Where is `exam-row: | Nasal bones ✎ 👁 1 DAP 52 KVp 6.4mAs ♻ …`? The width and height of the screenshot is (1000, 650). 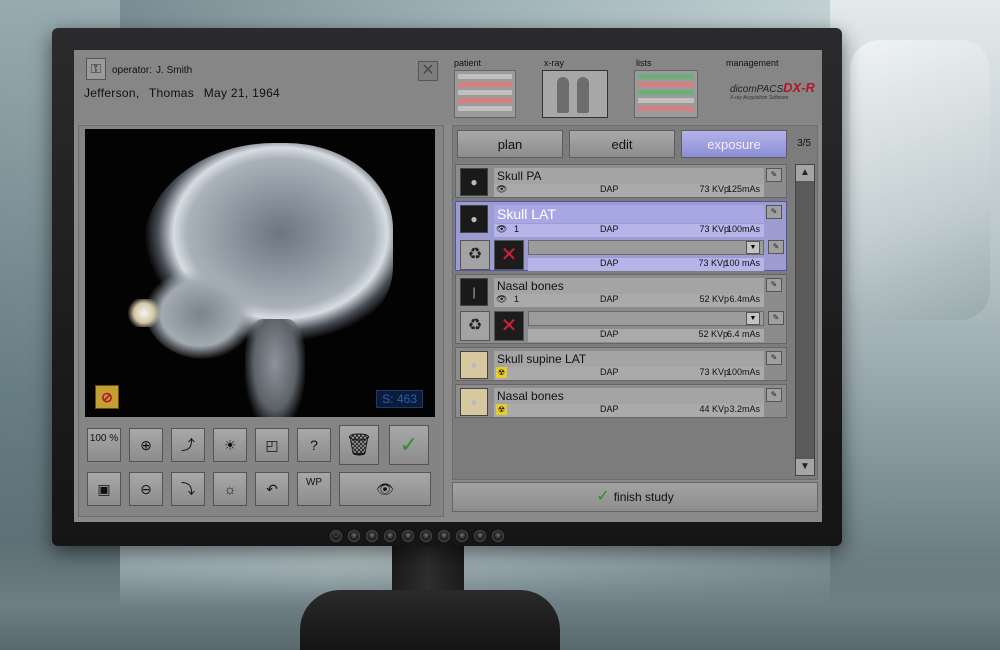 exam-row: | Nasal bones ✎ 👁 1 DAP 52 KVp 6.4mAs ♻ … is located at coordinates (621, 309).